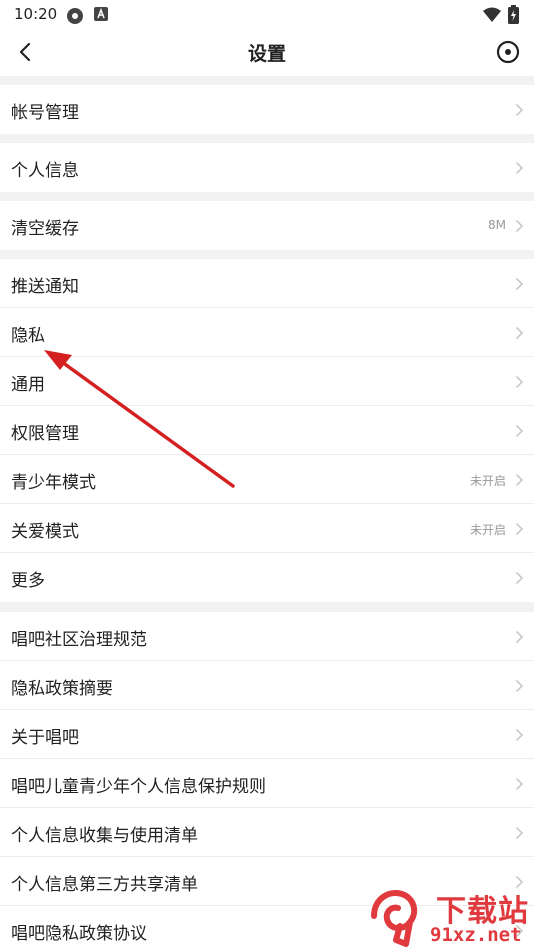 The image size is (534, 950). What do you see at coordinates (497, 225) in the screenshot?
I see `cache-size-value: 8M` at bounding box center [497, 225].